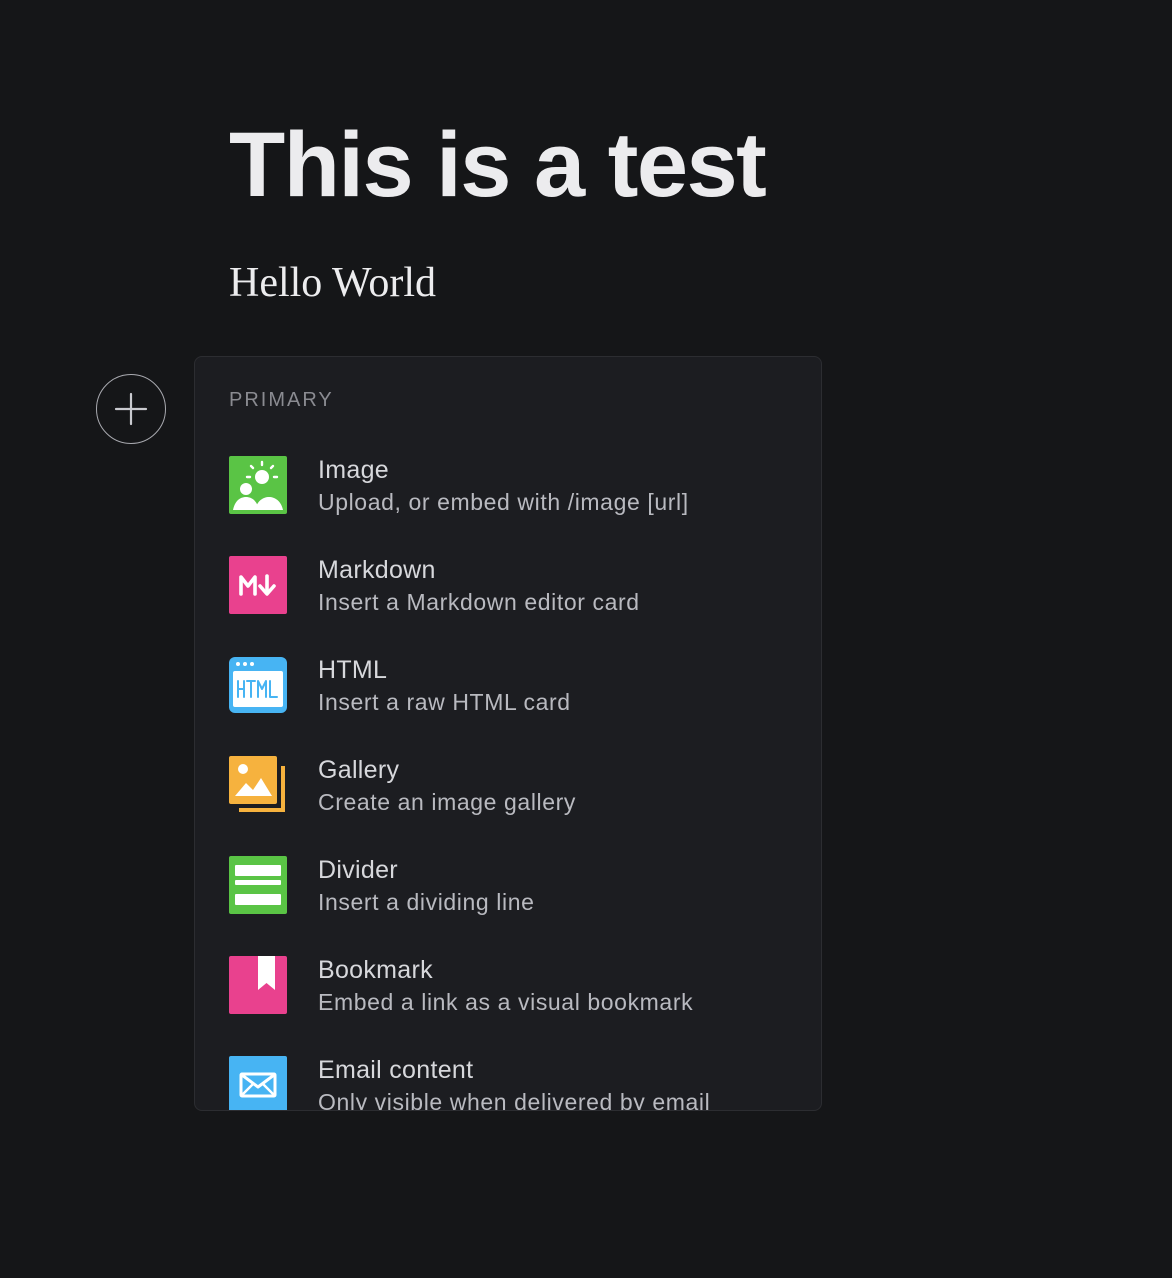 Image resolution: width=1172 pixels, height=1278 pixels. I want to click on post-title: This is a test, so click(498, 165).